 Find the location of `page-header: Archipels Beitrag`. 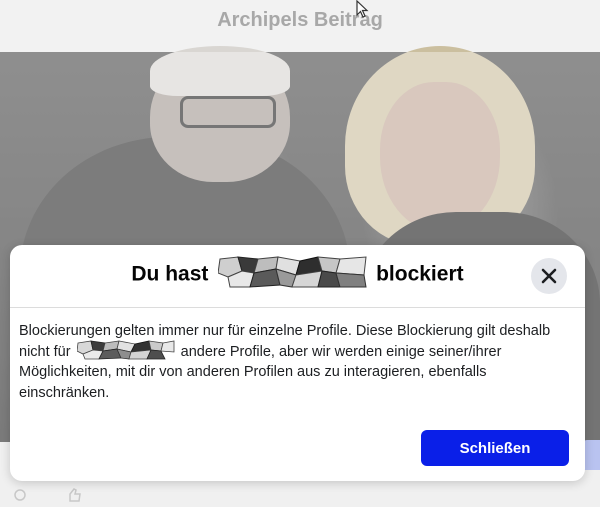

page-header: Archipels Beitrag is located at coordinates (300, 26).